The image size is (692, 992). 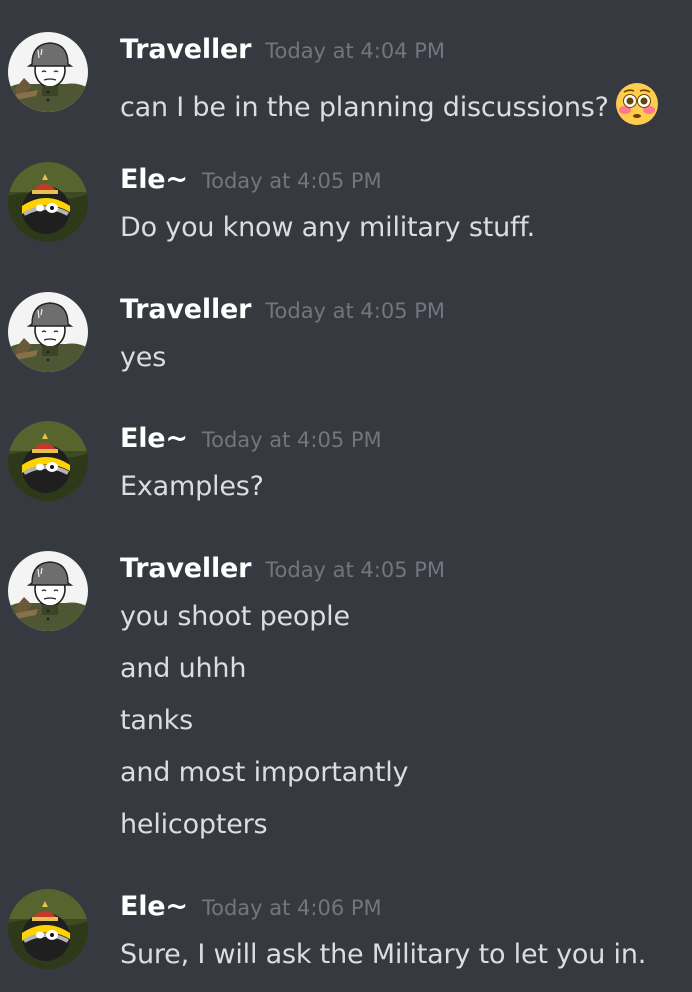 I want to click on message-text: and most importantly, so click(x=264, y=772).